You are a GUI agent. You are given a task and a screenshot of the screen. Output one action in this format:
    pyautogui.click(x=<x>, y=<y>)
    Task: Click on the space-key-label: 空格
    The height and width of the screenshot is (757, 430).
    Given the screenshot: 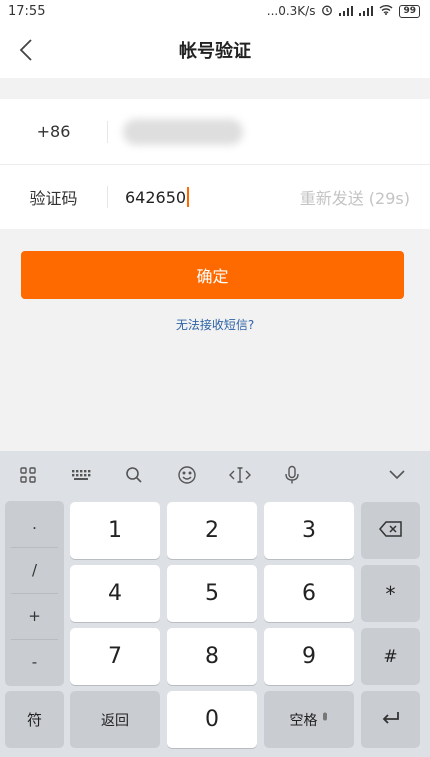 What is the action you would take?
    pyautogui.click(x=303, y=720)
    